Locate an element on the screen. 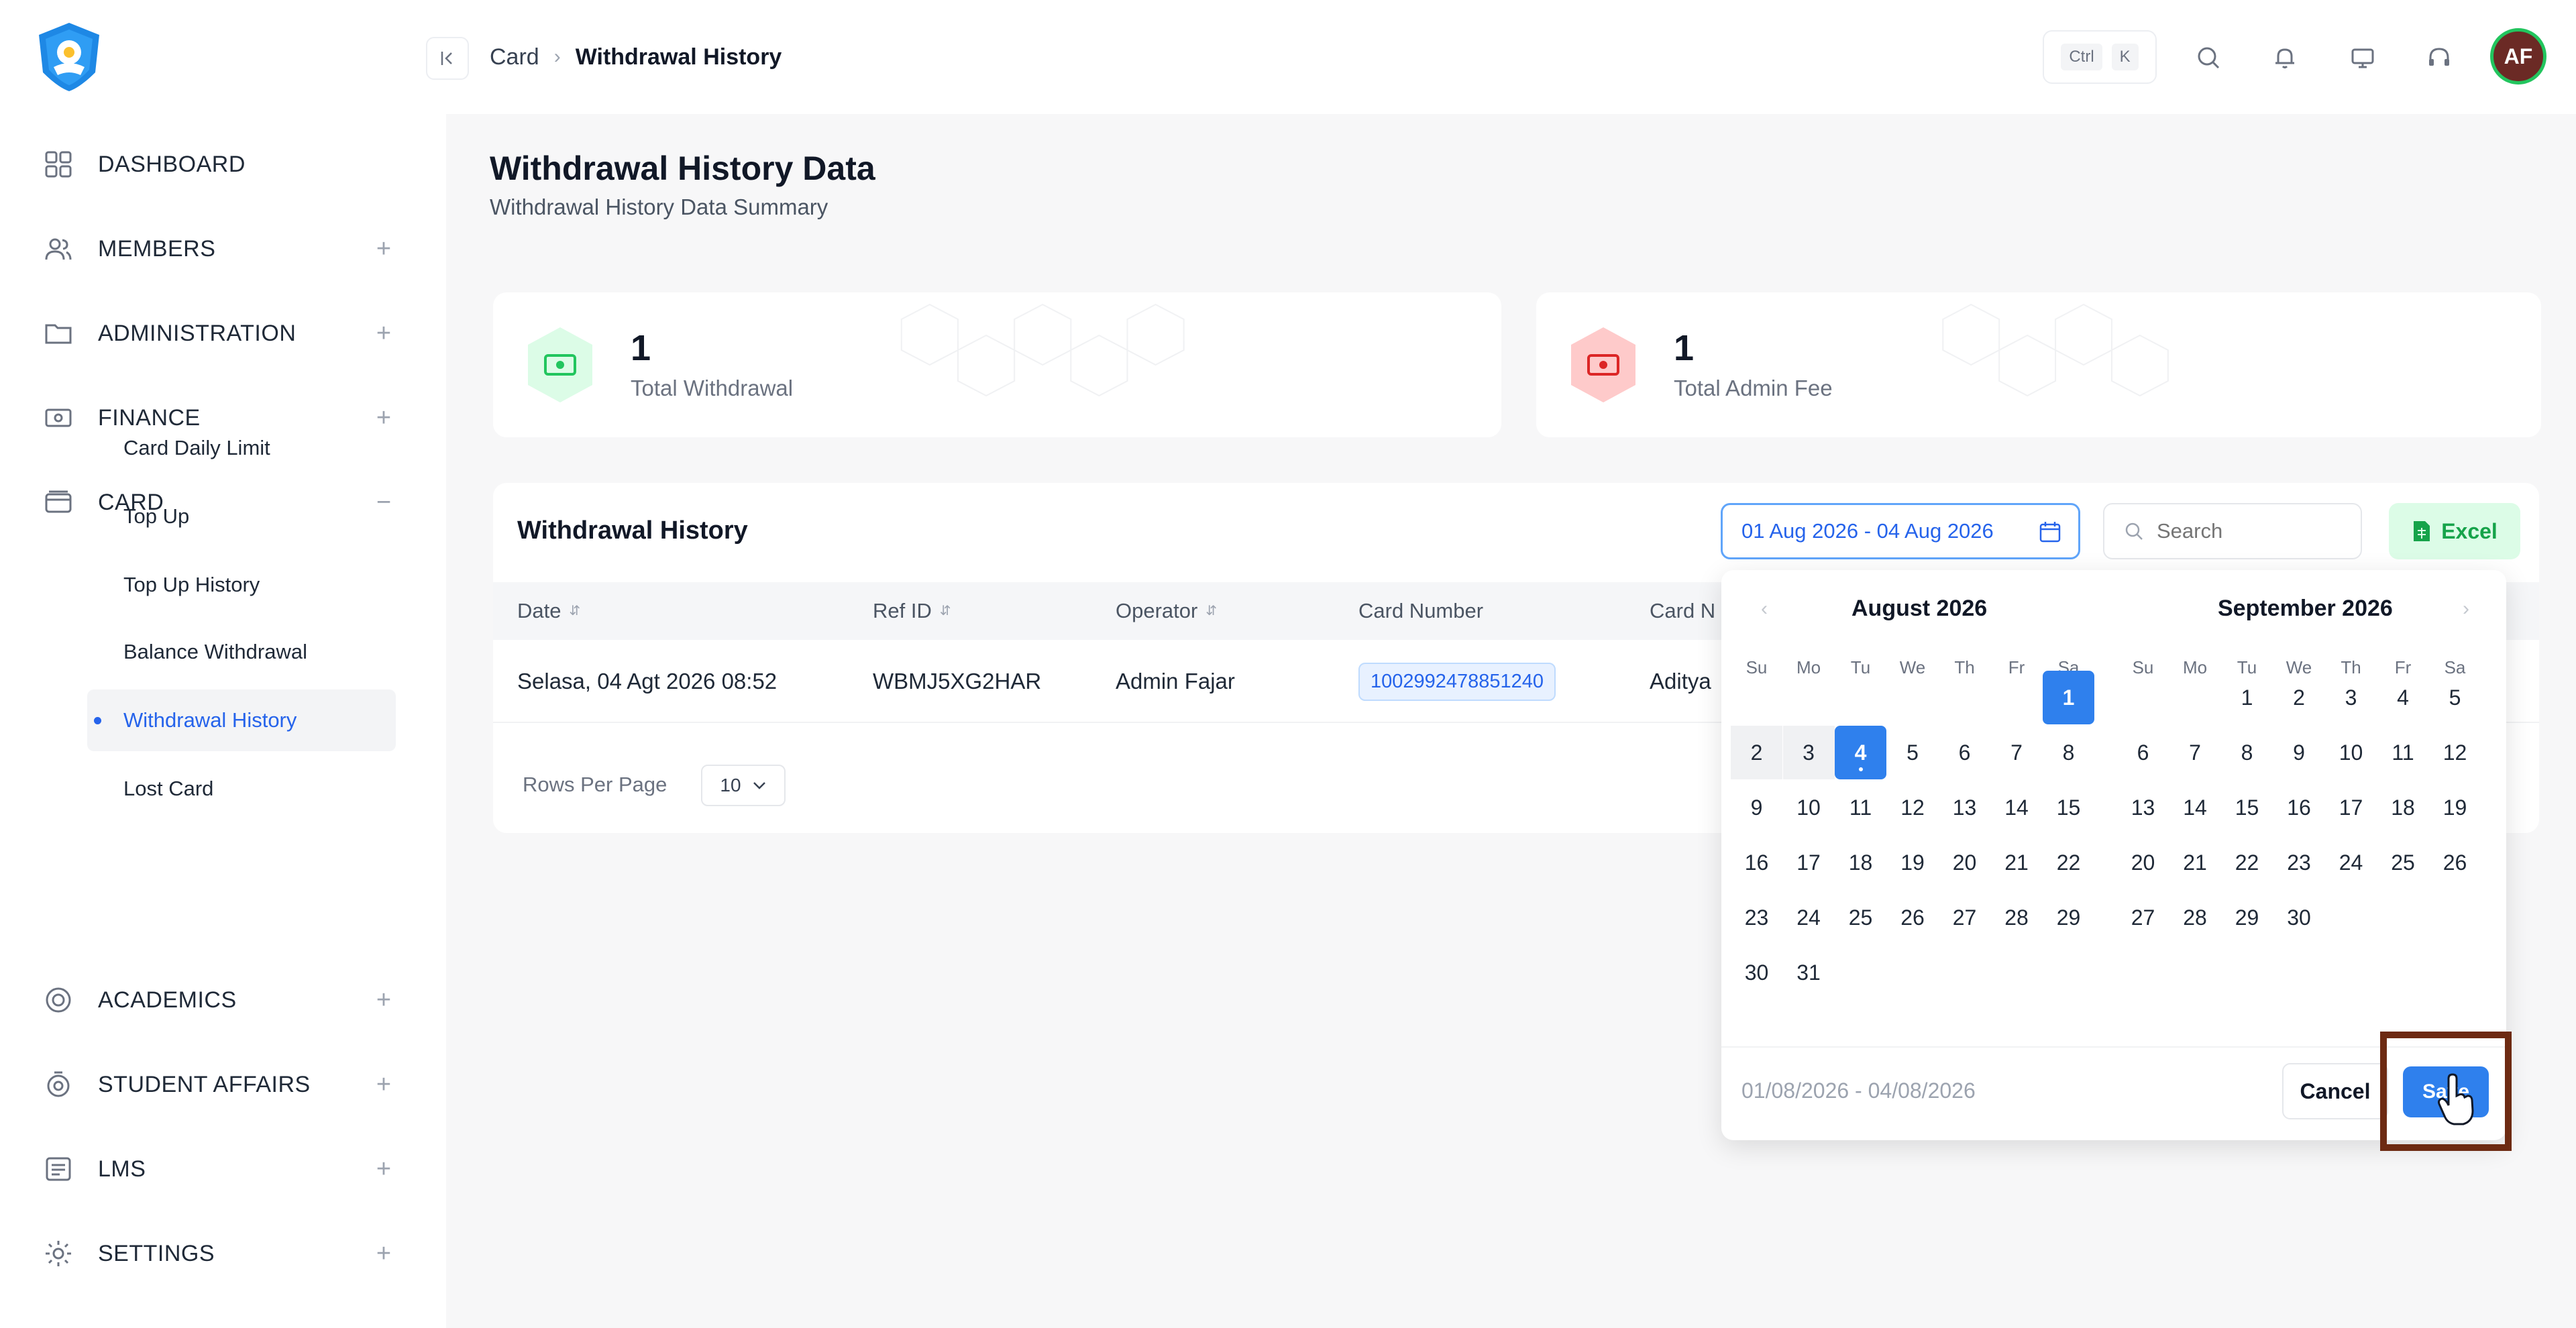  sidebar-item-members: MEMBERS + is located at coordinates (219, 249).